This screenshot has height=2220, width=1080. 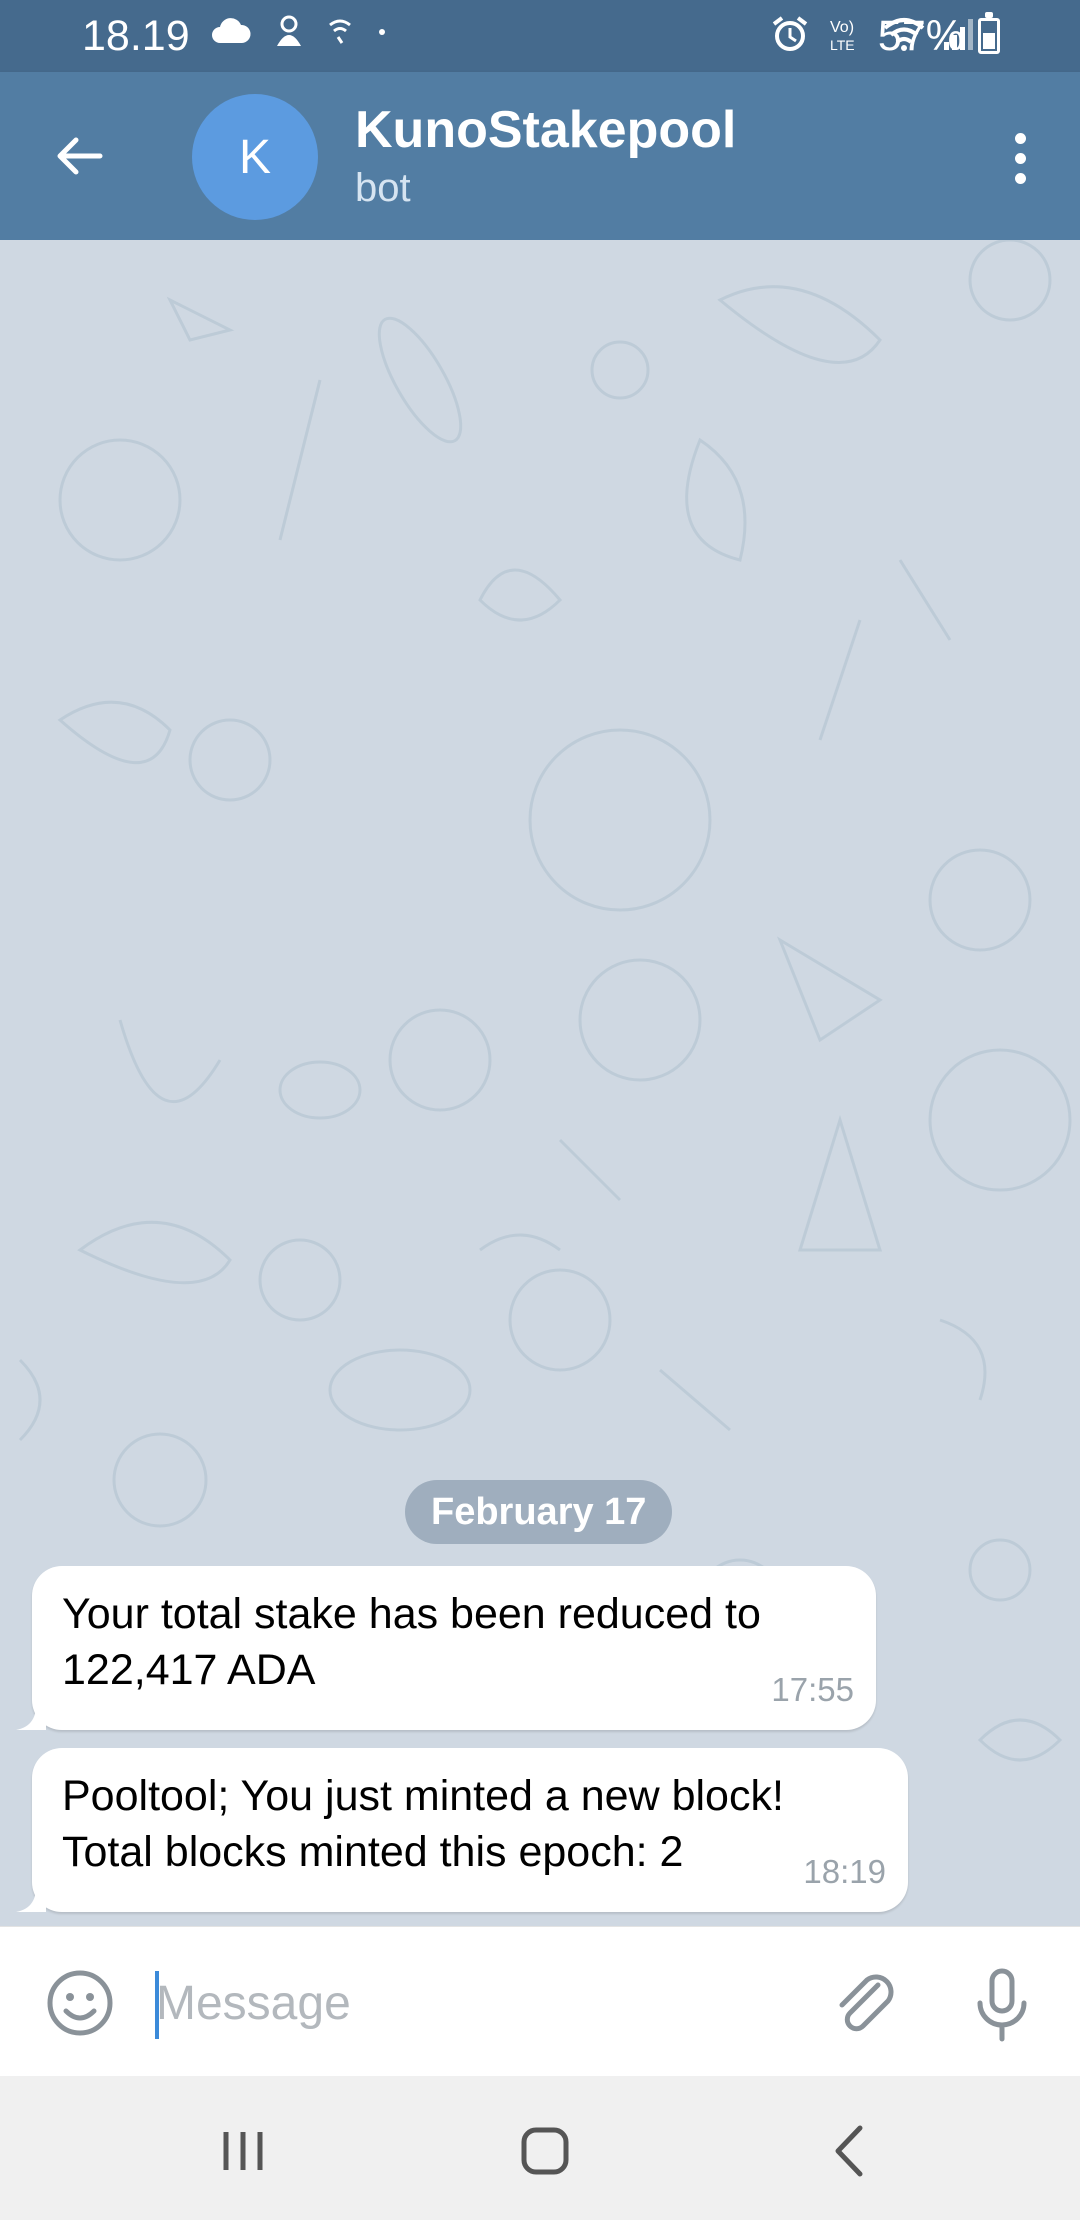 What do you see at coordinates (920, 36) in the screenshot?
I see `battery-percent: 57%` at bounding box center [920, 36].